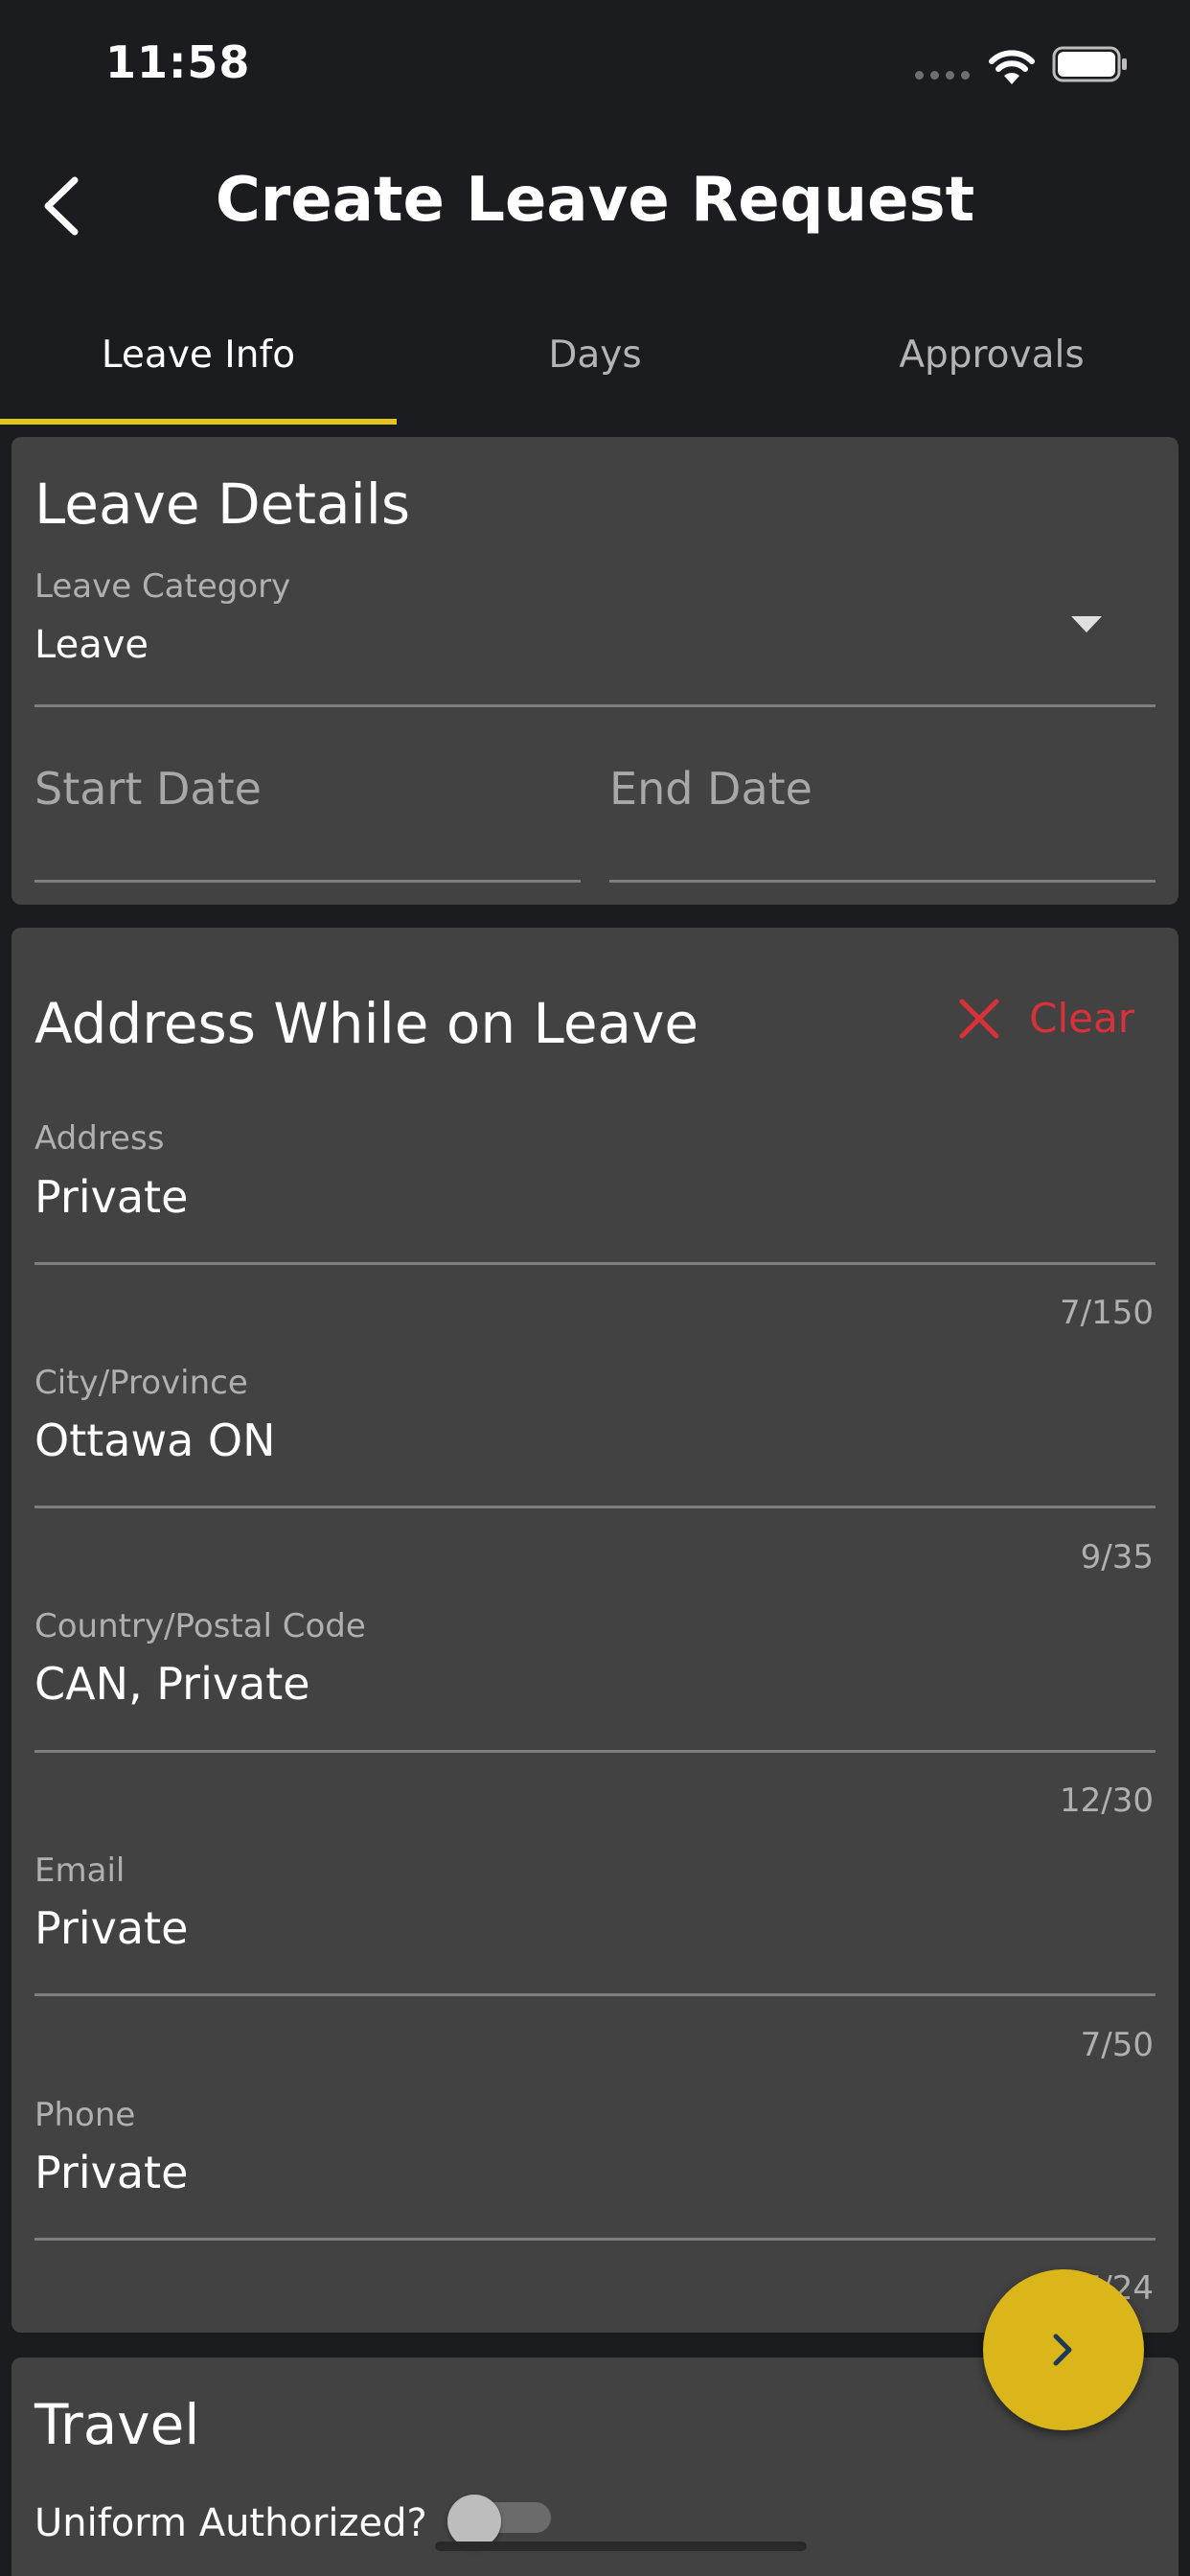  What do you see at coordinates (1117, 1557) in the screenshot?
I see `city-province-char-counter: 9/35` at bounding box center [1117, 1557].